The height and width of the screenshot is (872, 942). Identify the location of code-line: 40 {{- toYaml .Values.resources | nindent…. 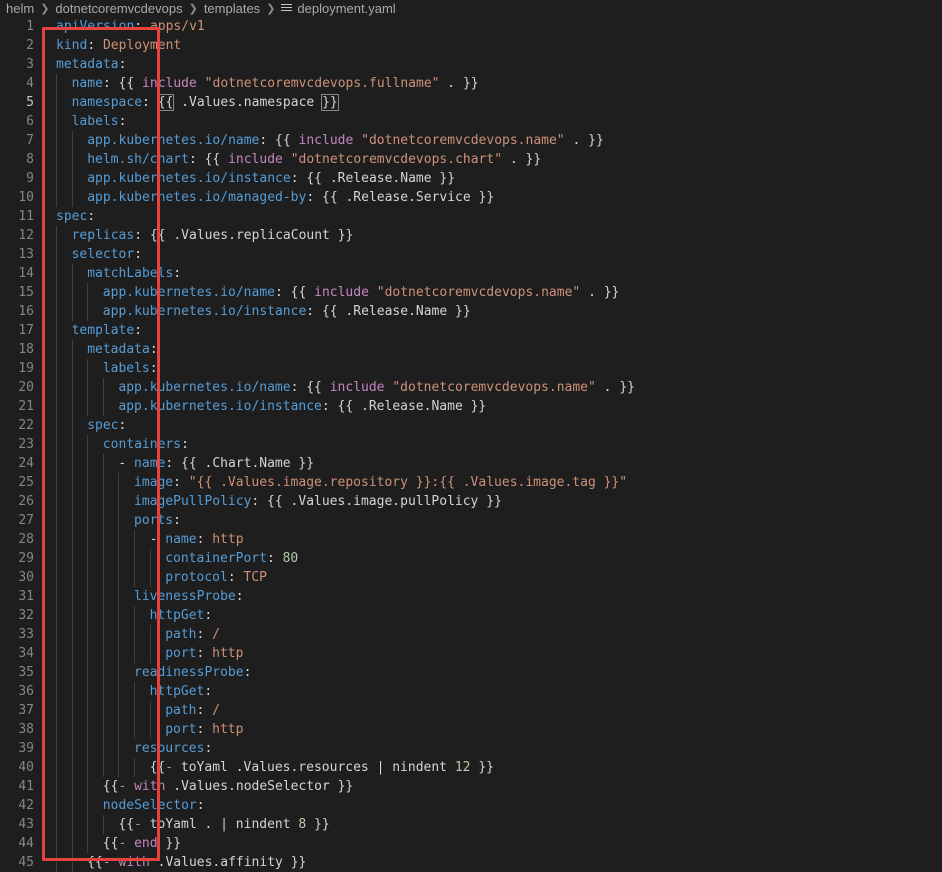
(471, 767).